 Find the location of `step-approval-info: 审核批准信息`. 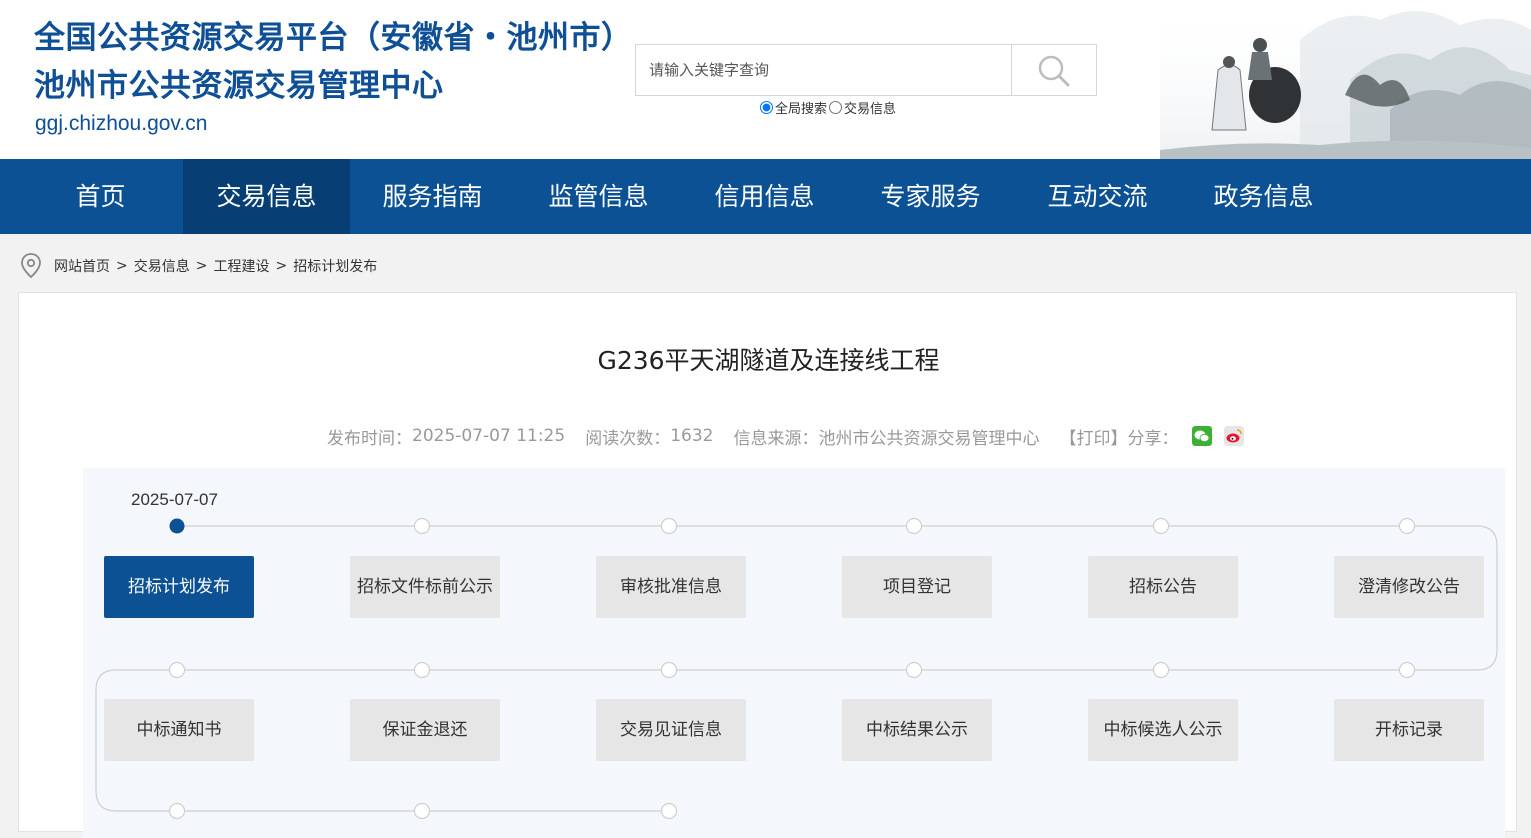

step-approval-info: 审核批准信息 is located at coordinates (671, 587).